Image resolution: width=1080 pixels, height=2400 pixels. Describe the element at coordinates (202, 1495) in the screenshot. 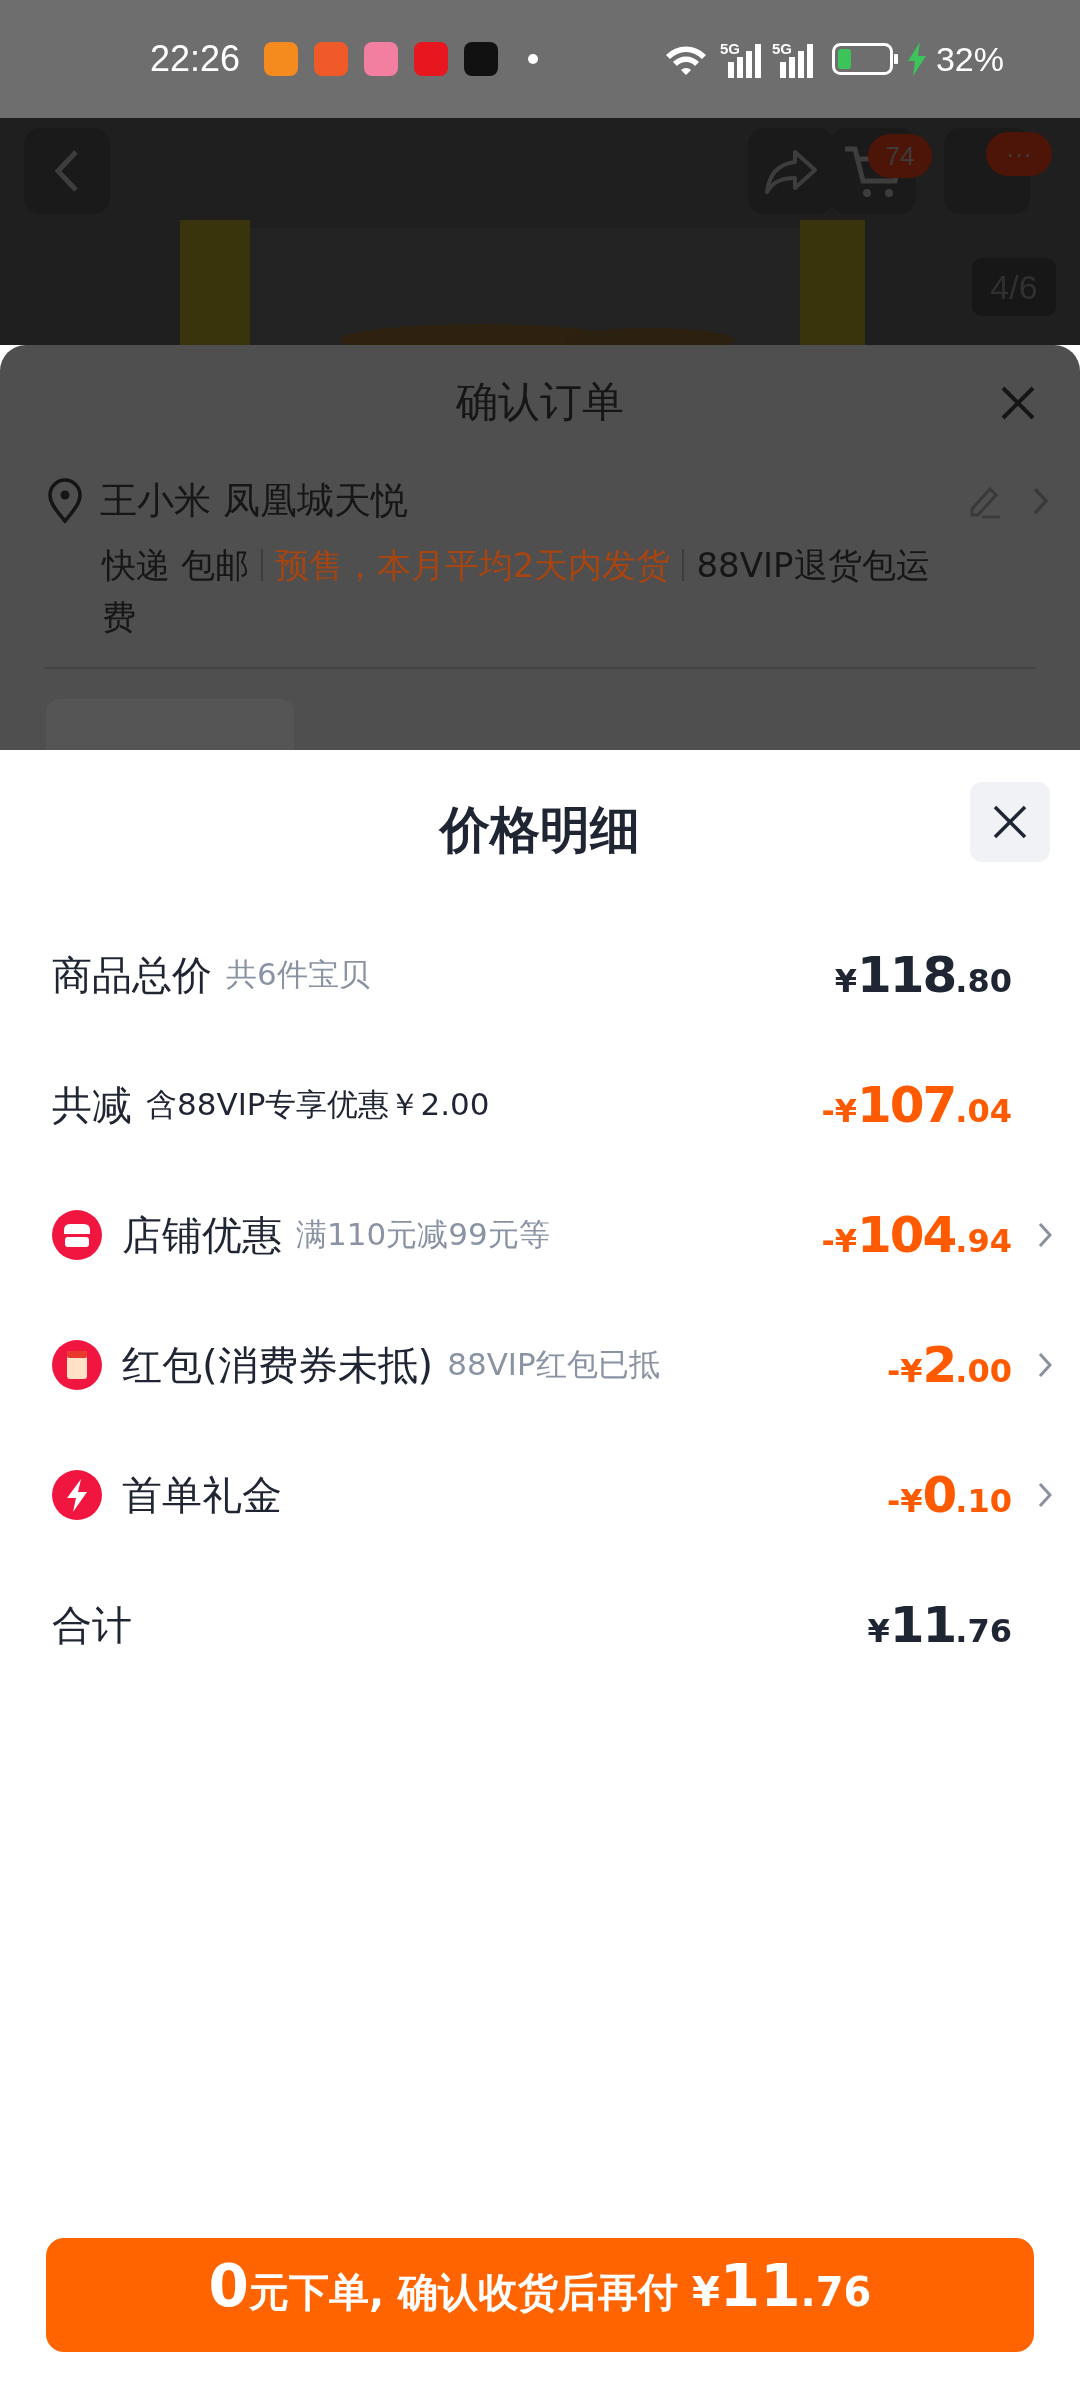

I see `price-label: 首单礼金` at that location.